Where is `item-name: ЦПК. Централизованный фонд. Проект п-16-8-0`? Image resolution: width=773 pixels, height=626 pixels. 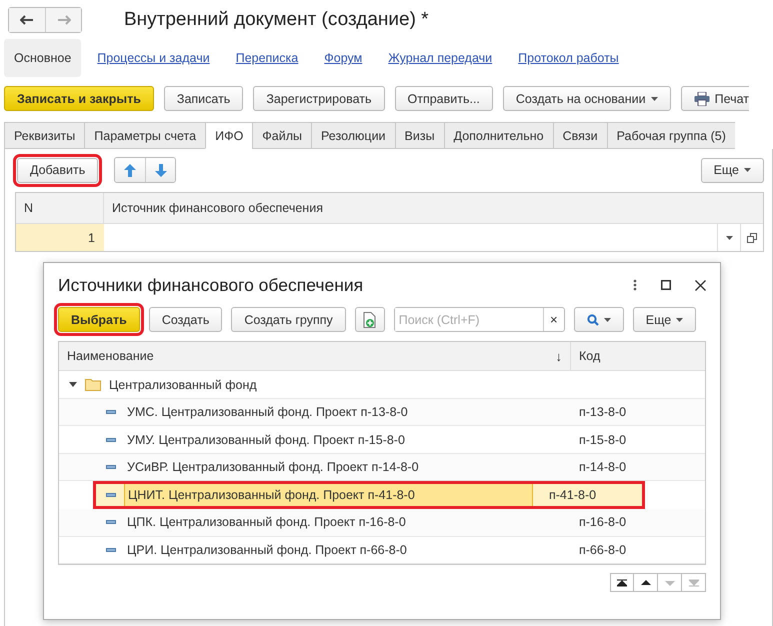 item-name: ЦПК. Централизованный фонд. Проект п-16-8-0 is located at coordinates (266, 523).